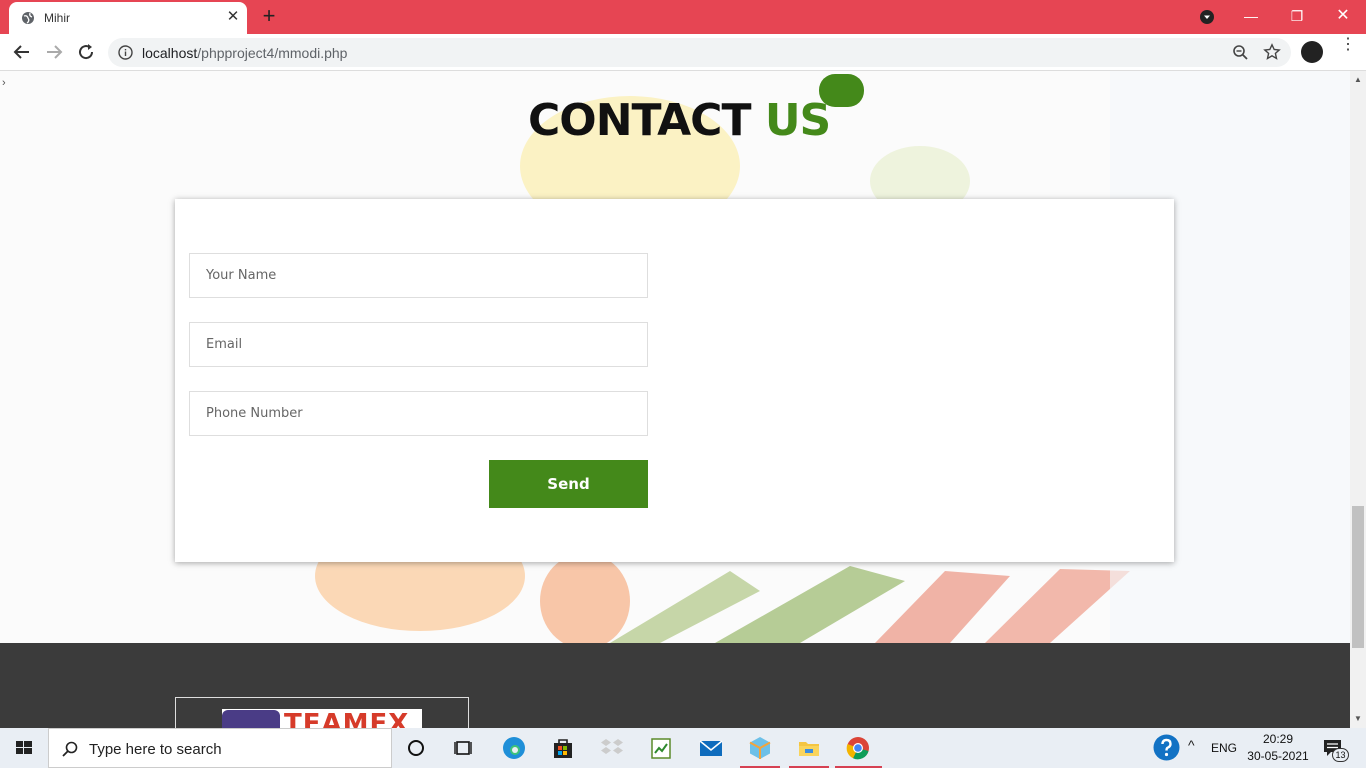  I want to click on logo-emblem-icon, so click(251, 719).